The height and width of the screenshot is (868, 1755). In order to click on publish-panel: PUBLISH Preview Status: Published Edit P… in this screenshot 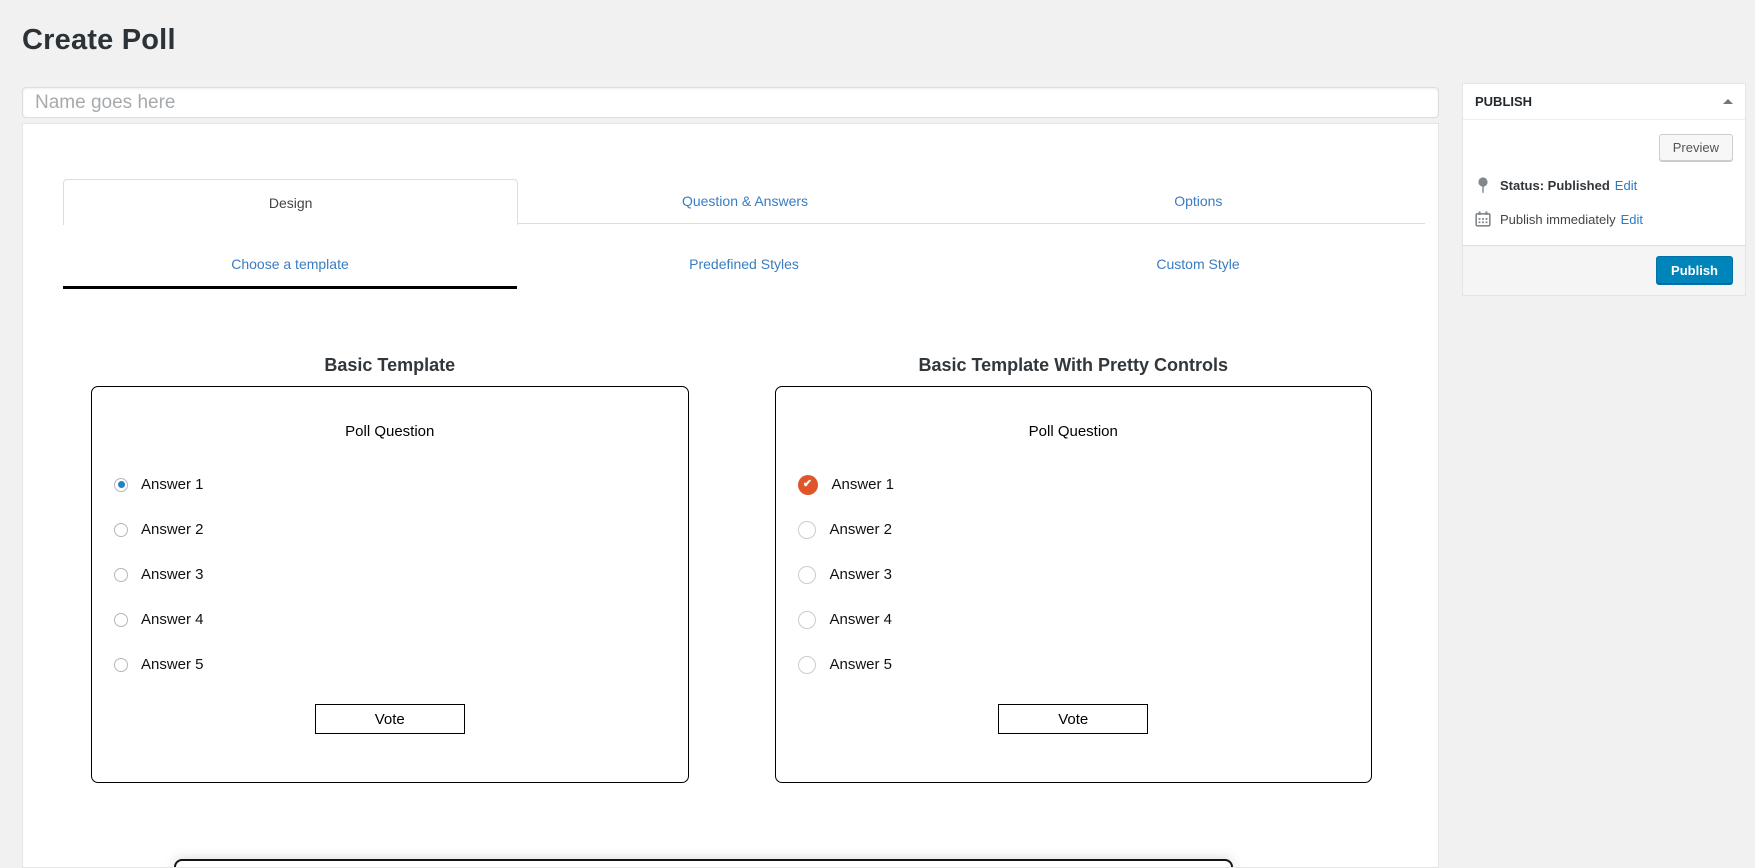, I will do `click(1604, 189)`.